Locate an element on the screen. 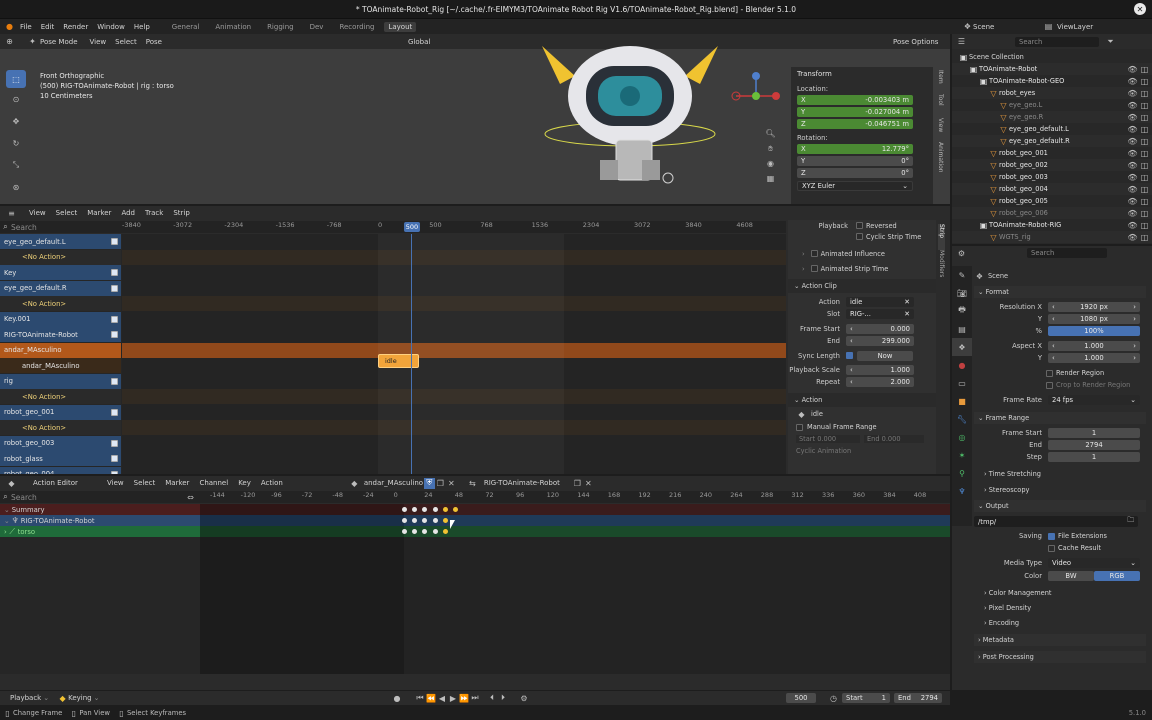 The image size is (1152, 720). nla-editor-icon: ≡ is located at coordinates (11, 213).